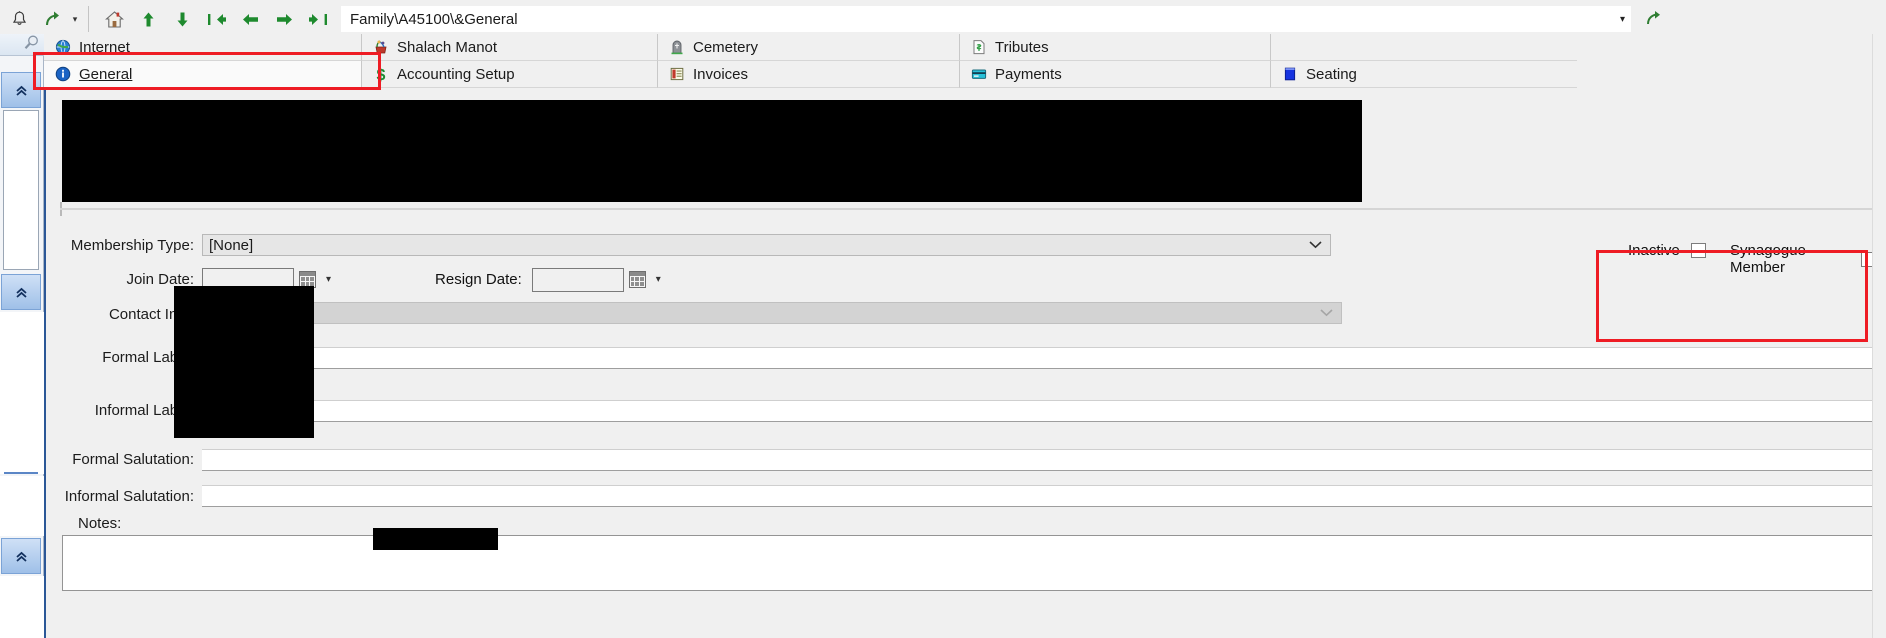  I want to click on tab-general: General, so click(203, 74).